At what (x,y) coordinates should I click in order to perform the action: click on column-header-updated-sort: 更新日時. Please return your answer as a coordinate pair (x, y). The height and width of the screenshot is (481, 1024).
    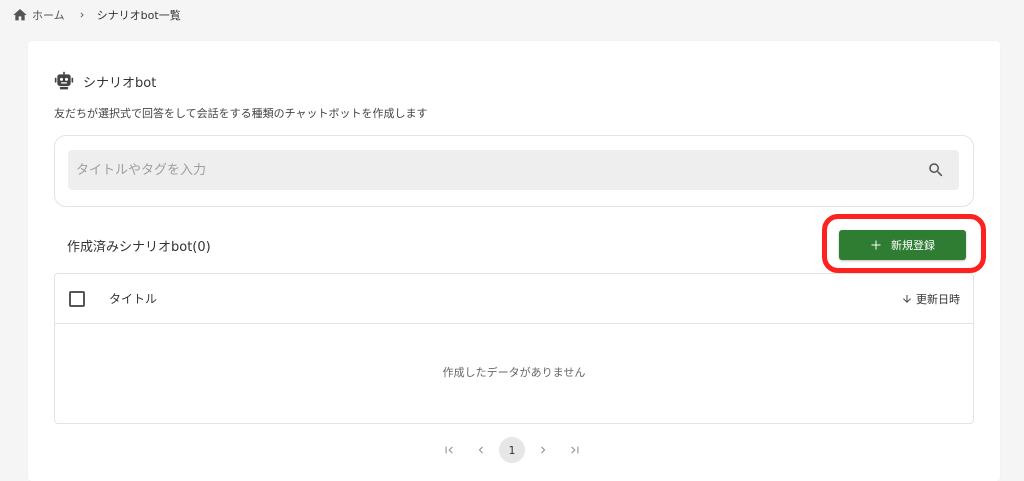
    Looking at the image, I should click on (930, 299).